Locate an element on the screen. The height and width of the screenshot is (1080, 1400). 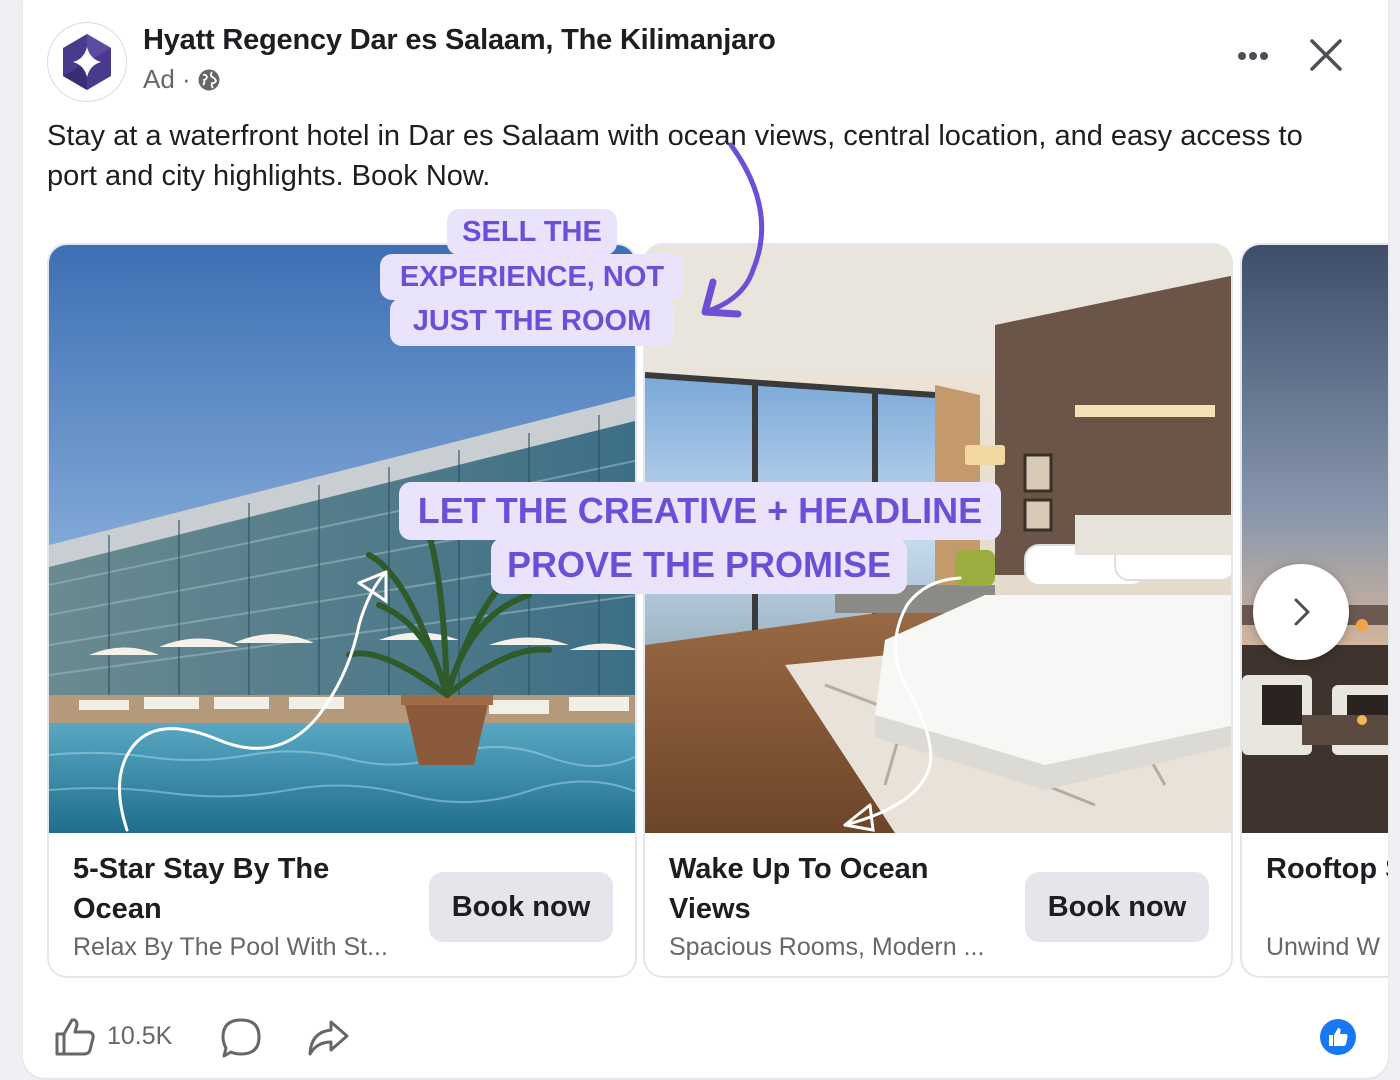
like-button: 10.5K is located at coordinates (112, 1036).